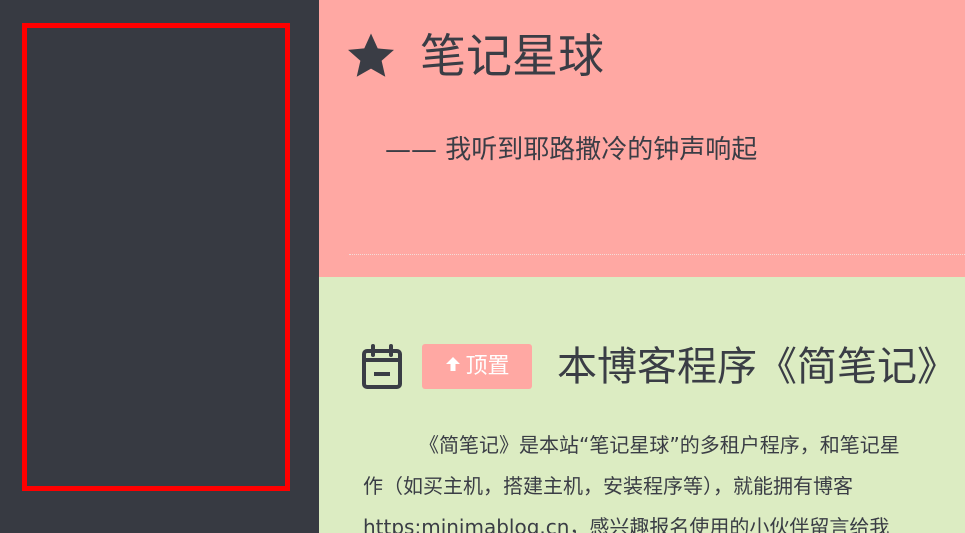  Describe the element at coordinates (608, 486) in the screenshot. I see `excerpt-line: 作（如买主机，搭建主机，安装程序等），就能拥有博客` at that location.